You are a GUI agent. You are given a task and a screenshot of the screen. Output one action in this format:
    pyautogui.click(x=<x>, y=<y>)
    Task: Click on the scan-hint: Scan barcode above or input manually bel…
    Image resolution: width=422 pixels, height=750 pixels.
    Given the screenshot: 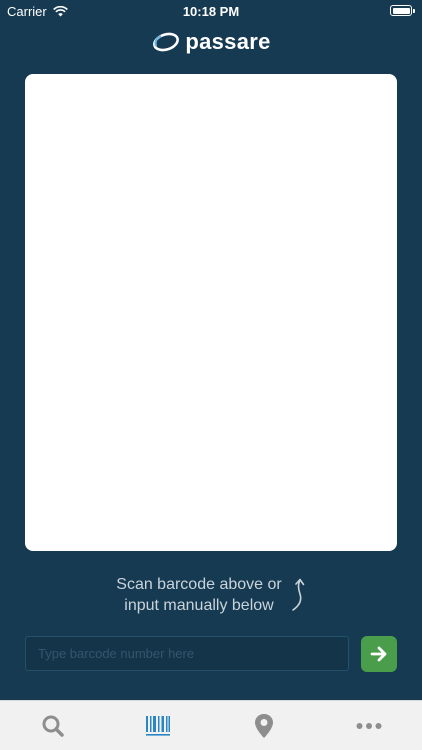 What is the action you would take?
    pyautogui.click(x=211, y=595)
    